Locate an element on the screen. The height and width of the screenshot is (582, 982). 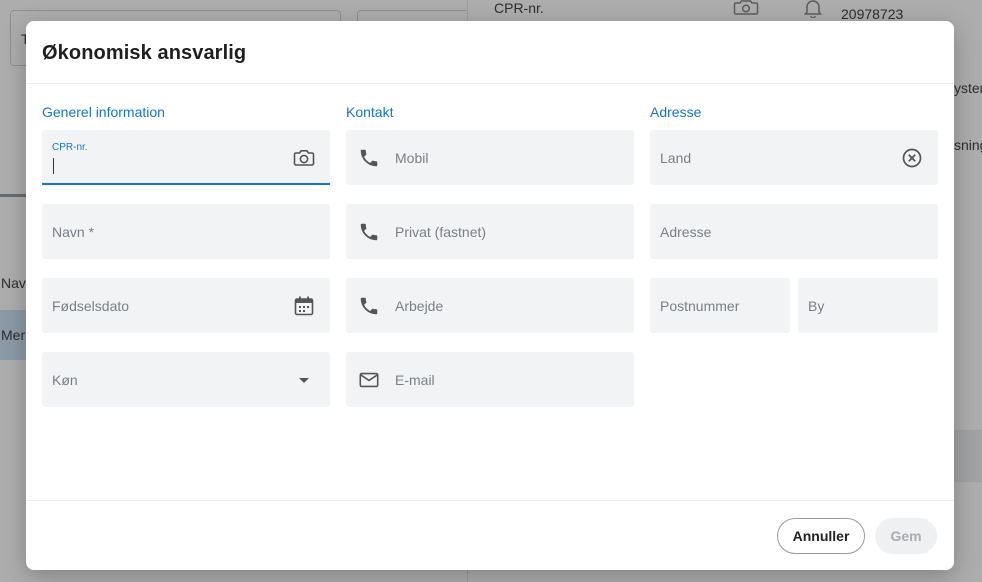
city-field: By is located at coordinates (868, 305).